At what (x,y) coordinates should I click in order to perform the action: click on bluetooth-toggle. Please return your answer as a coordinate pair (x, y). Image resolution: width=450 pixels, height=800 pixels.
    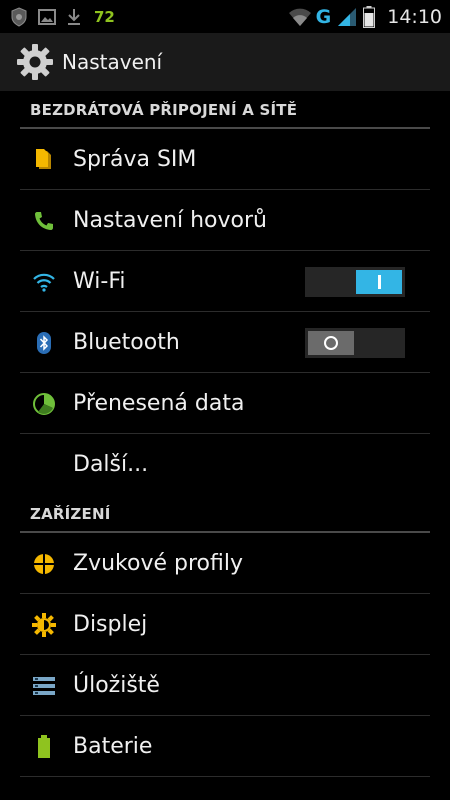
    Looking at the image, I should click on (355, 342).